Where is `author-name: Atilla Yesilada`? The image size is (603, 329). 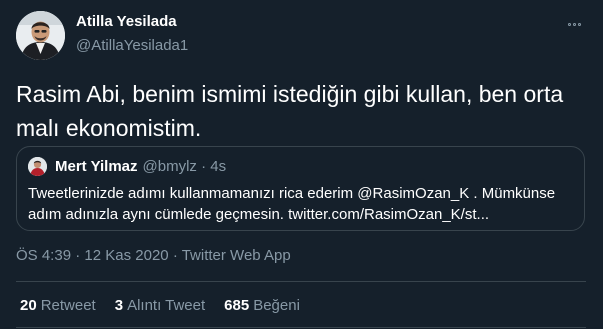
author-name: Atilla Yesilada is located at coordinates (126, 21).